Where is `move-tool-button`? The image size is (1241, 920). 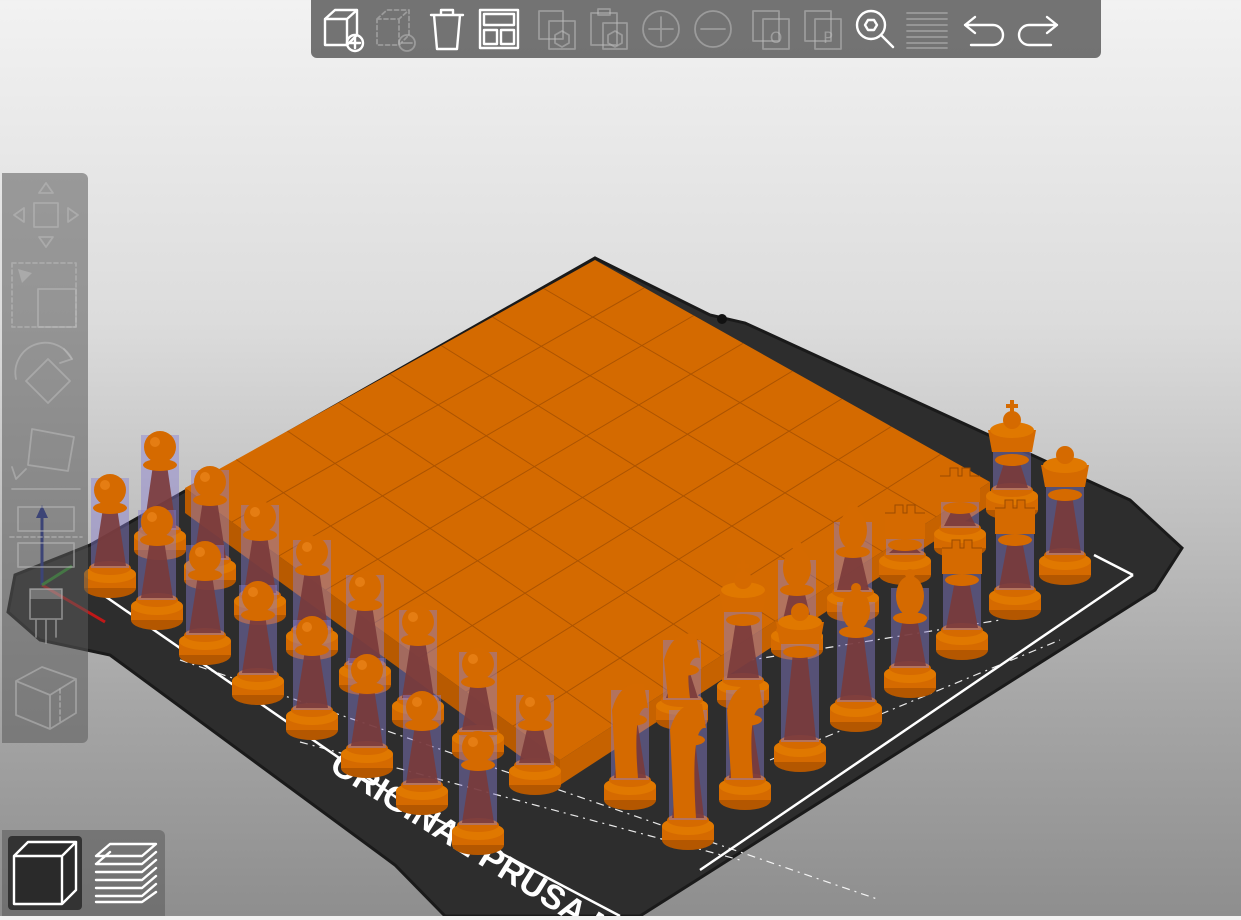 move-tool-button is located at coordinates (46, 215).